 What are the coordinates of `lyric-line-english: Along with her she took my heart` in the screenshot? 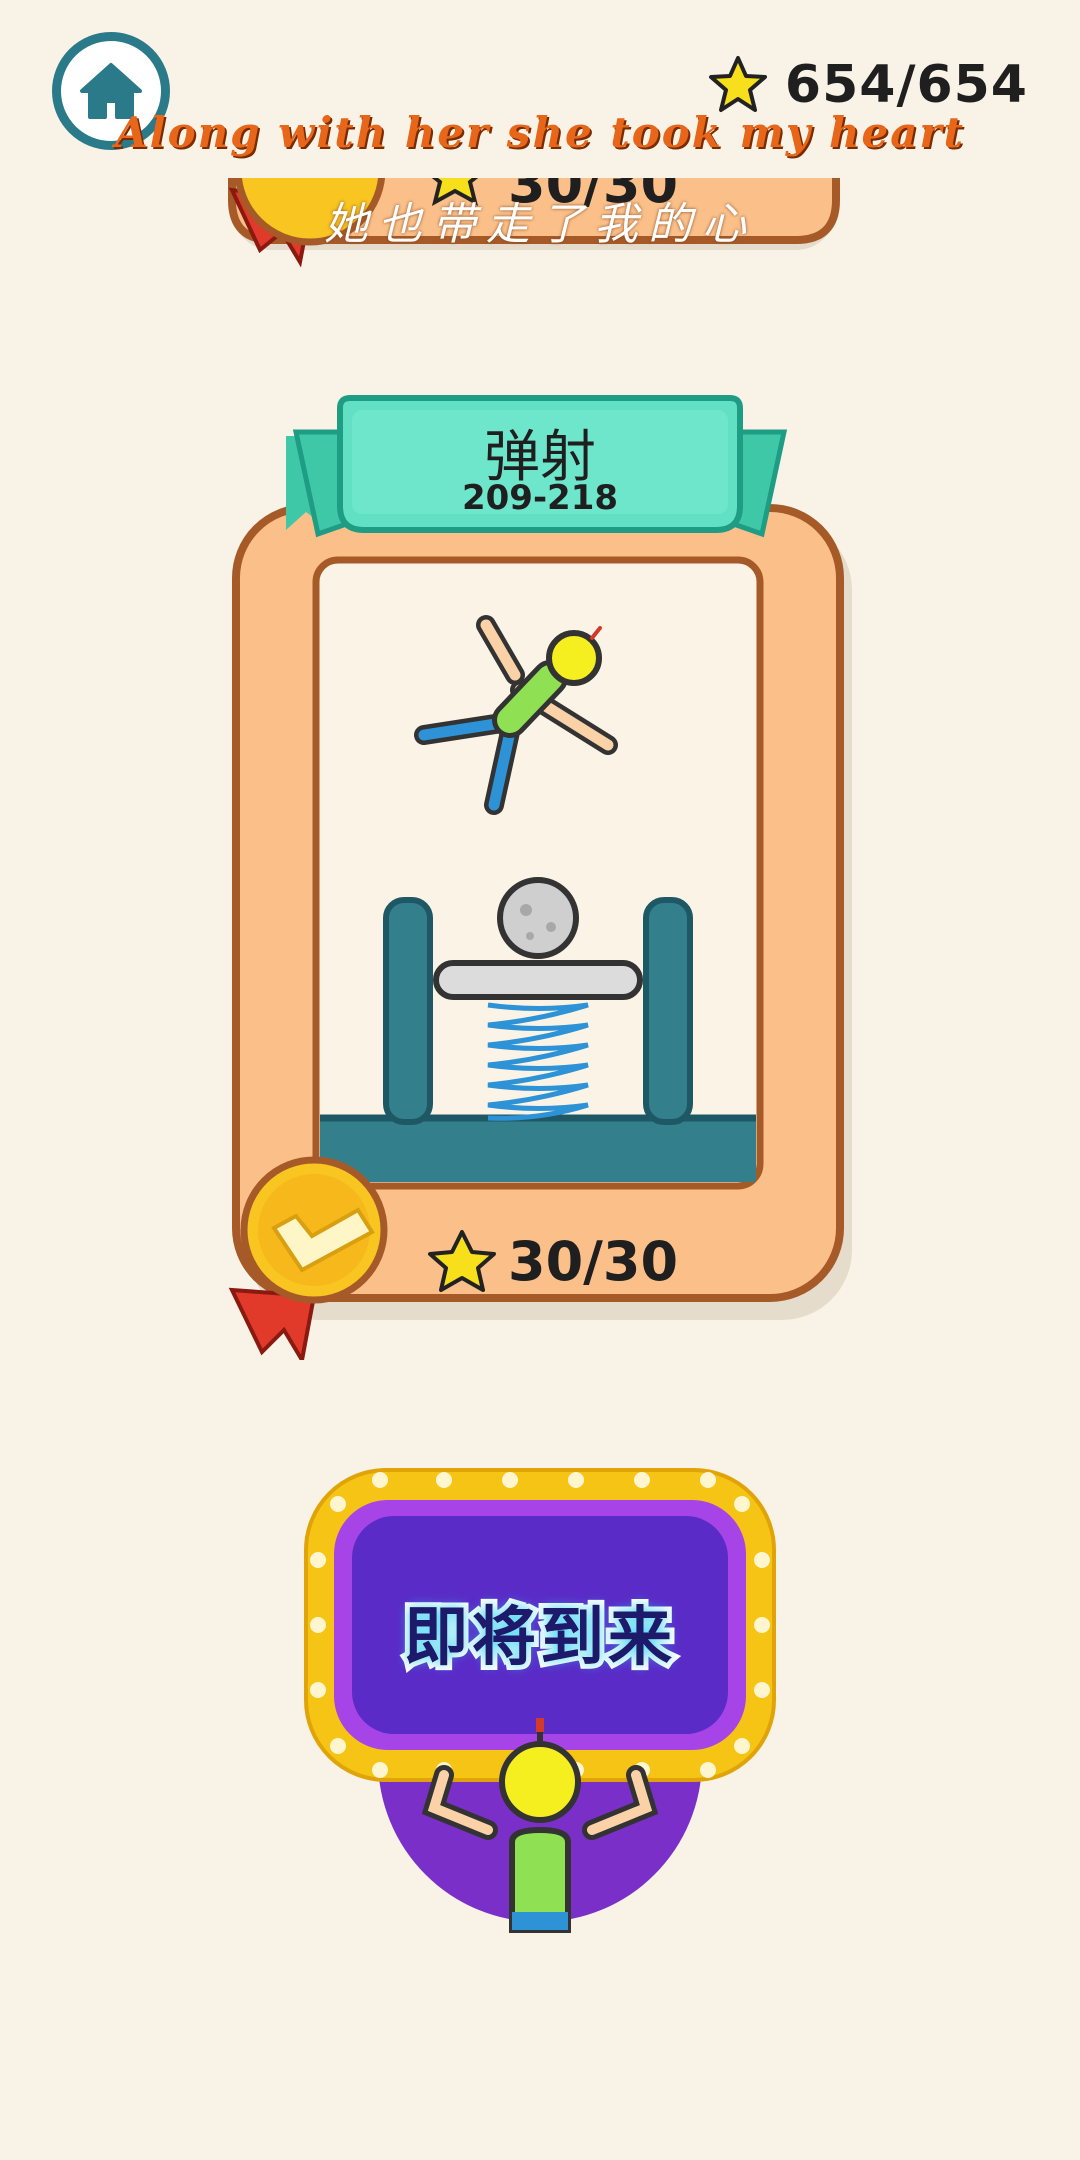 It's located at (540, 132).